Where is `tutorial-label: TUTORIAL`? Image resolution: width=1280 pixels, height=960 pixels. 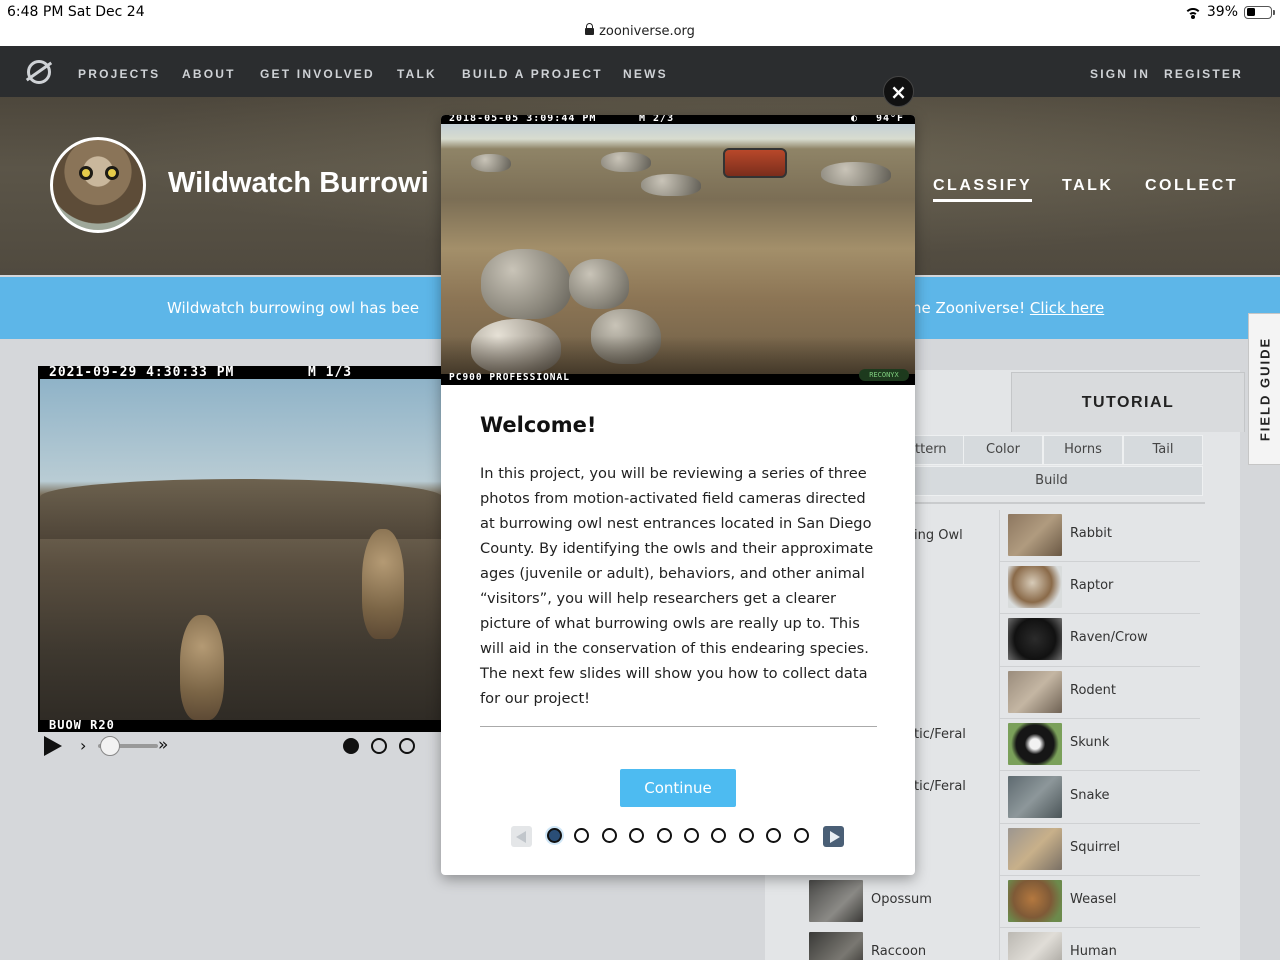 tutorial-label: TUTORIAL is located at coordinates (1128, 402).